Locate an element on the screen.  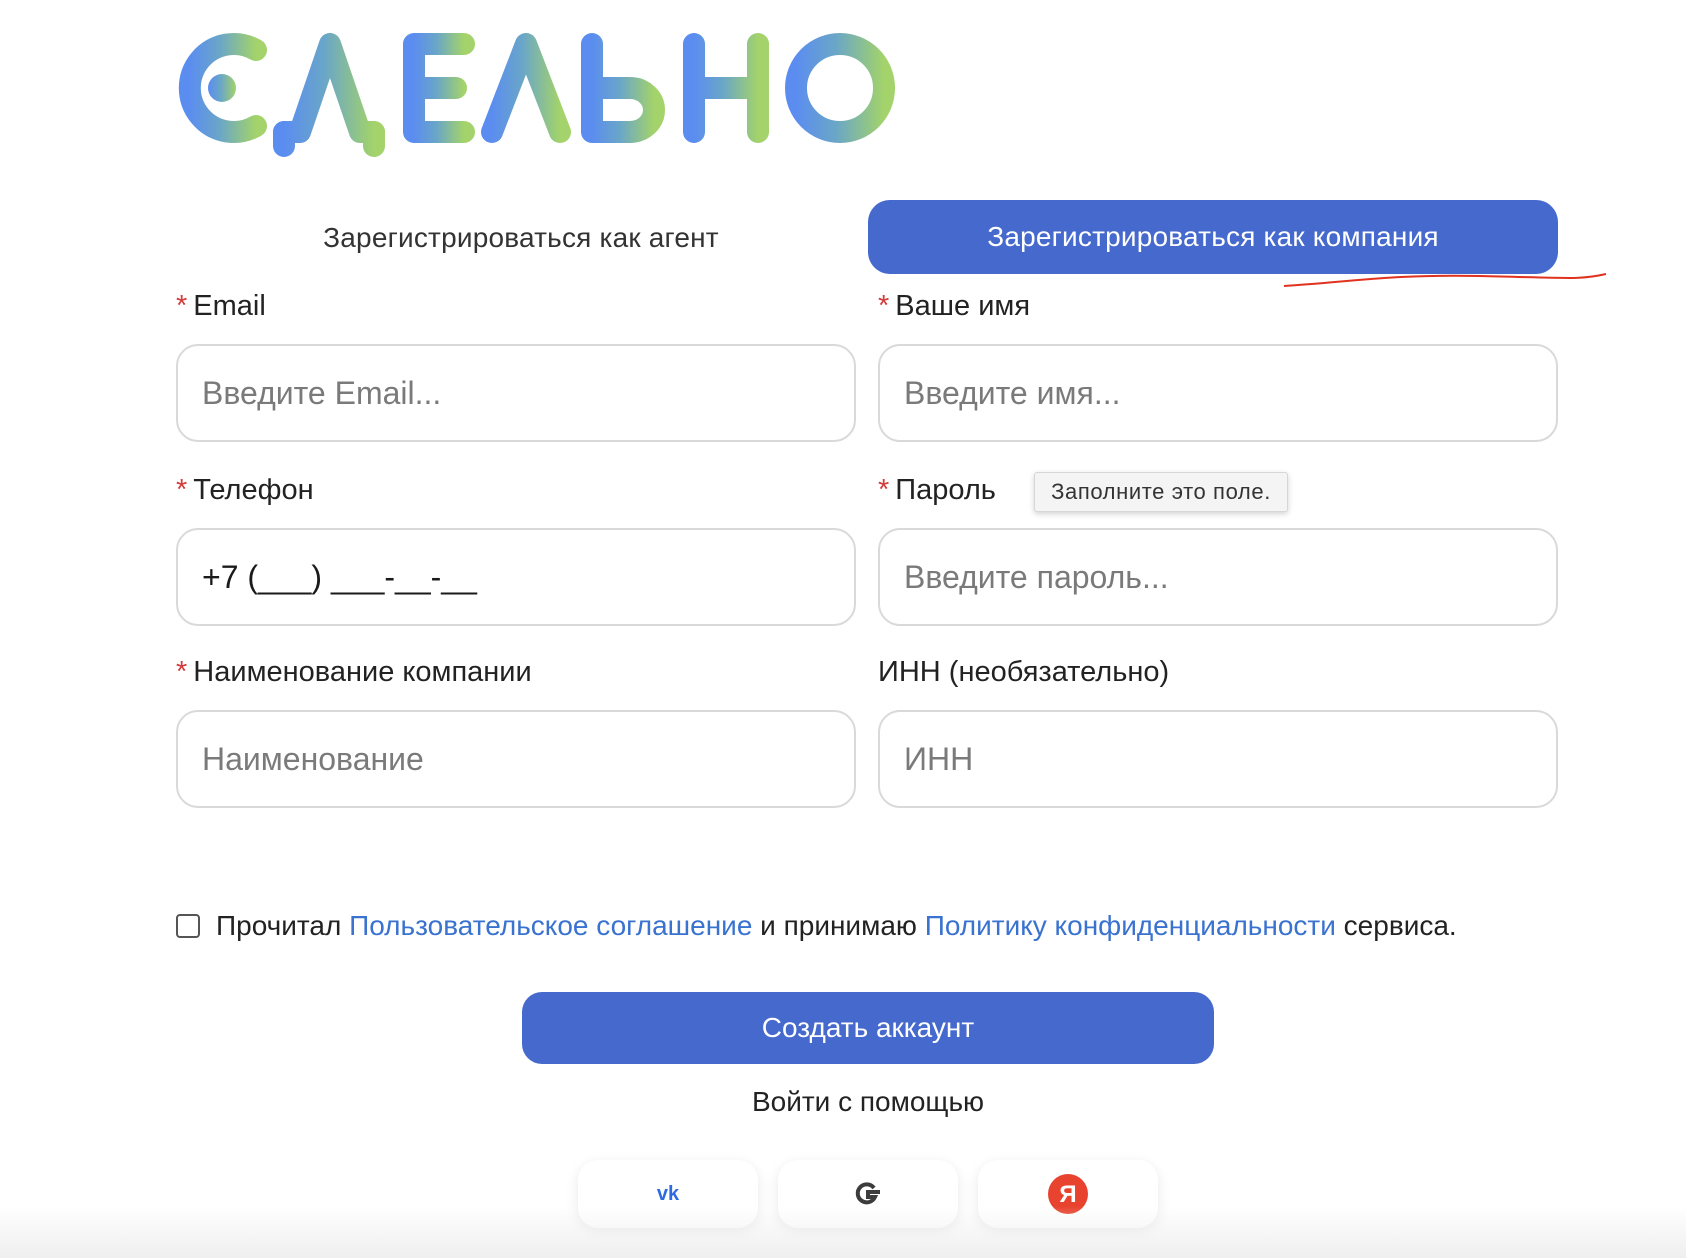
inn-placeholder: ИНН is located at coordinates (939, 758).